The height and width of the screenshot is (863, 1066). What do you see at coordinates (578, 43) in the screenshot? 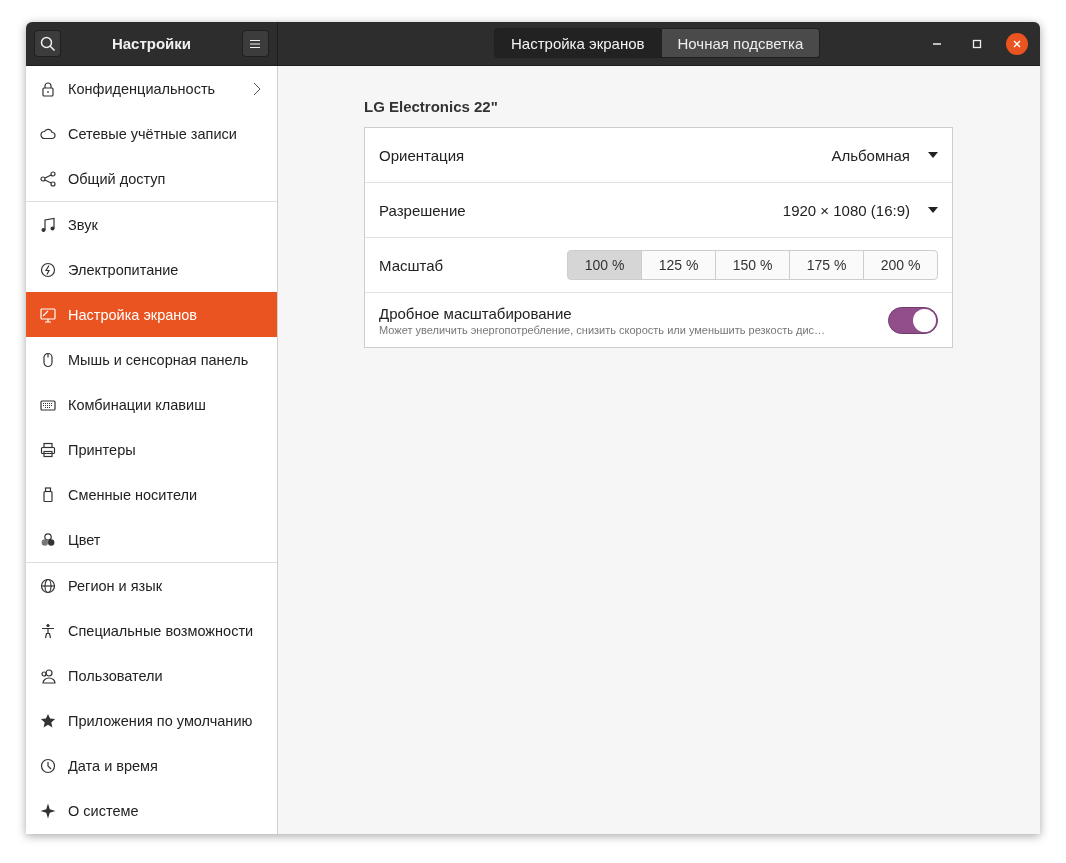
I see `tab: Настройка экранов` at bounding box center [578, 43].